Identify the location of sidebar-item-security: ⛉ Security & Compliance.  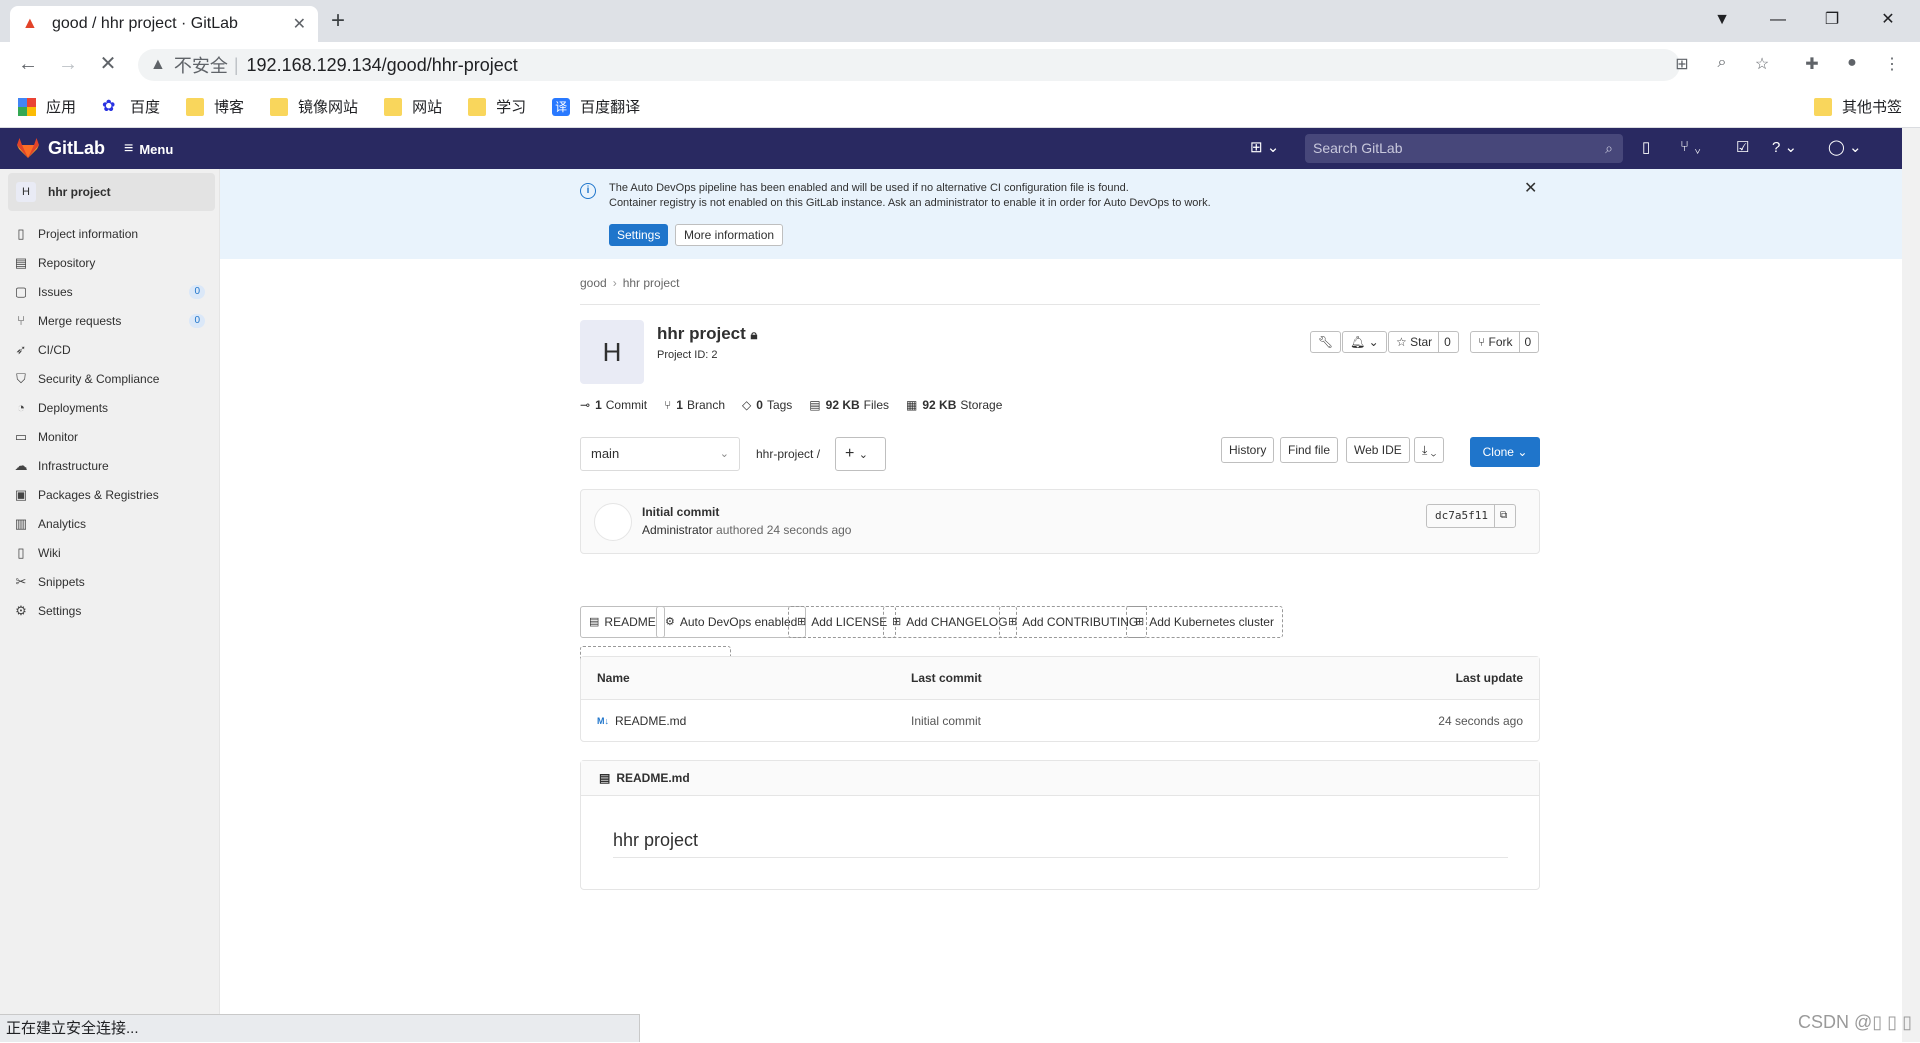
(109, 378).